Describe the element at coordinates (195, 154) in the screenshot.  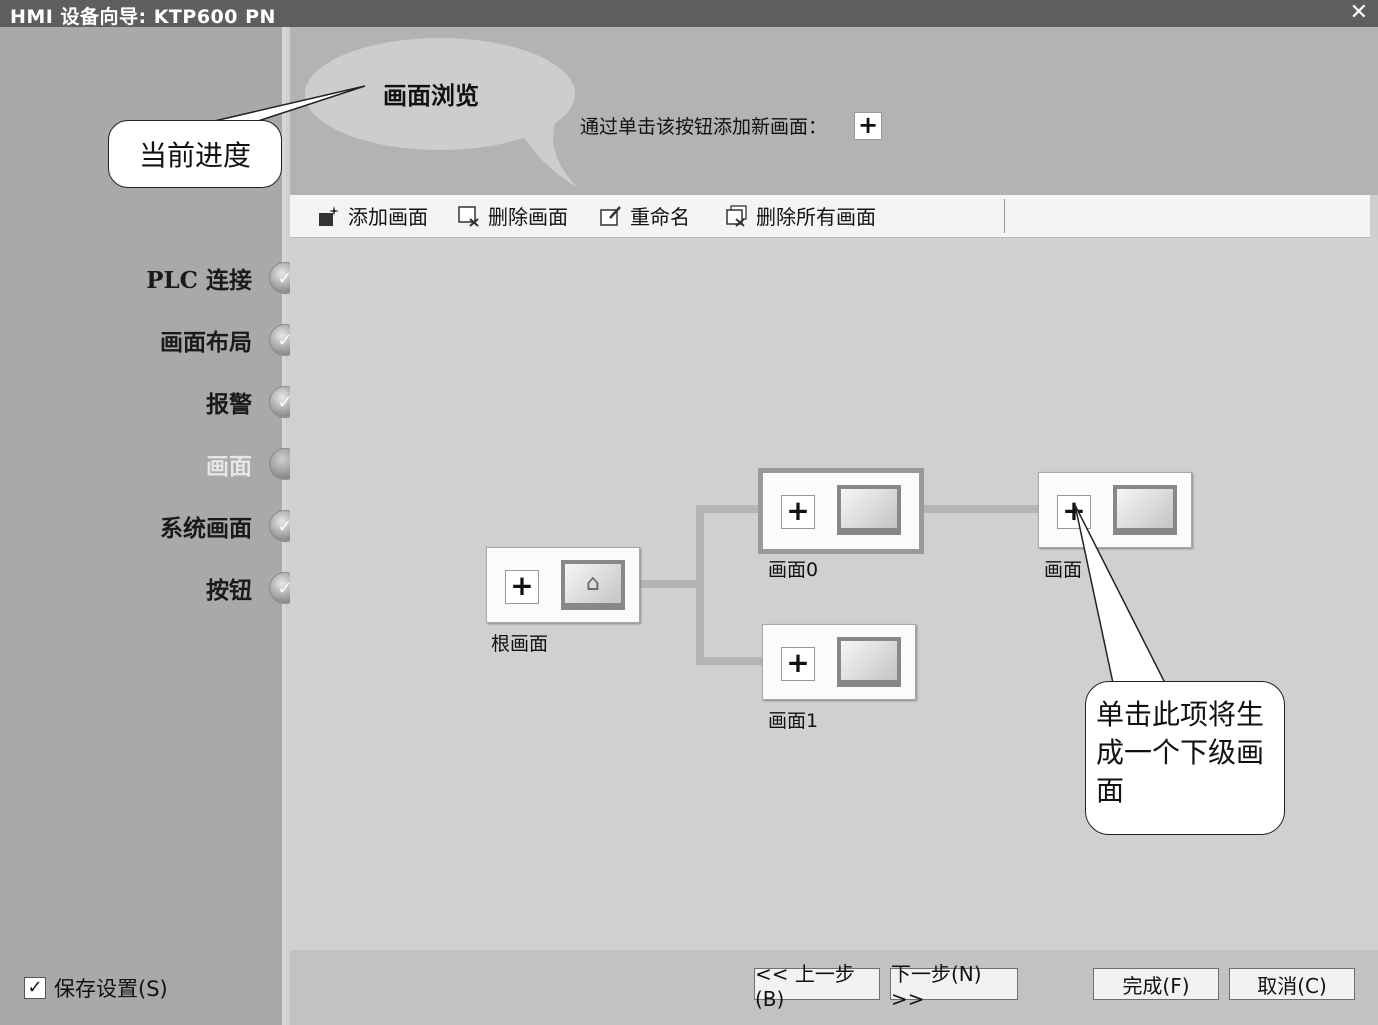
I see `current-progress-callout: 当前进度` at that location.